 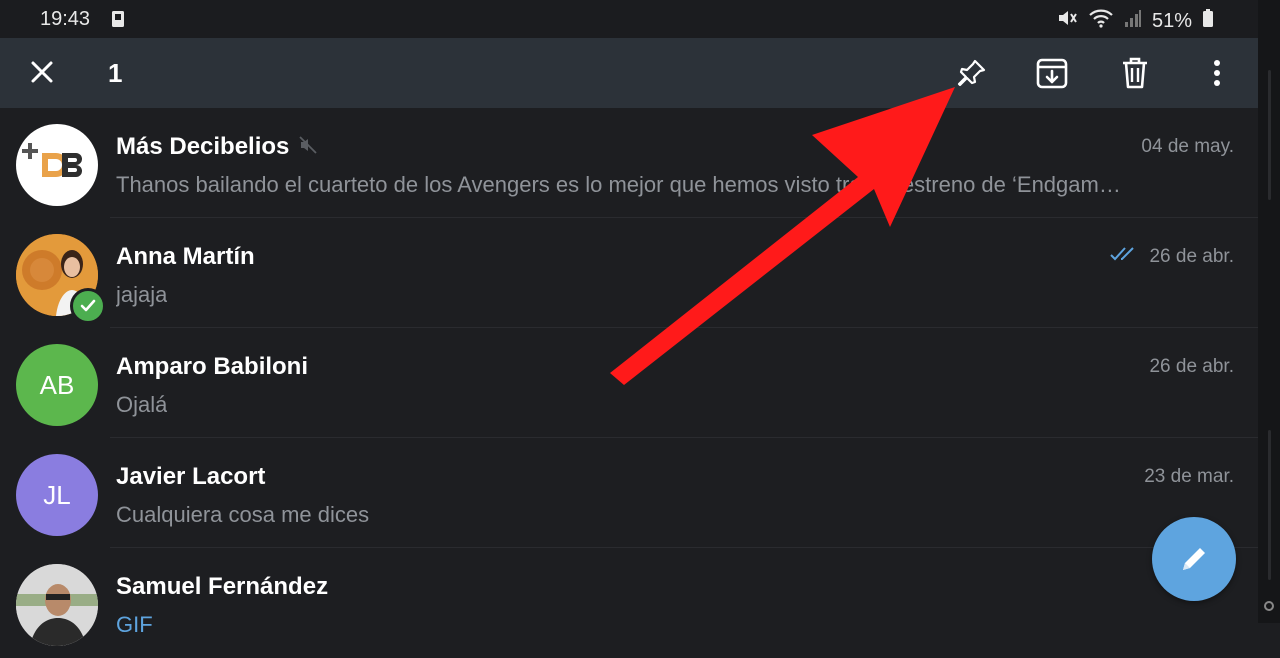 I want to click on chat-last-message: jajaja, so click(x=142, y=294).